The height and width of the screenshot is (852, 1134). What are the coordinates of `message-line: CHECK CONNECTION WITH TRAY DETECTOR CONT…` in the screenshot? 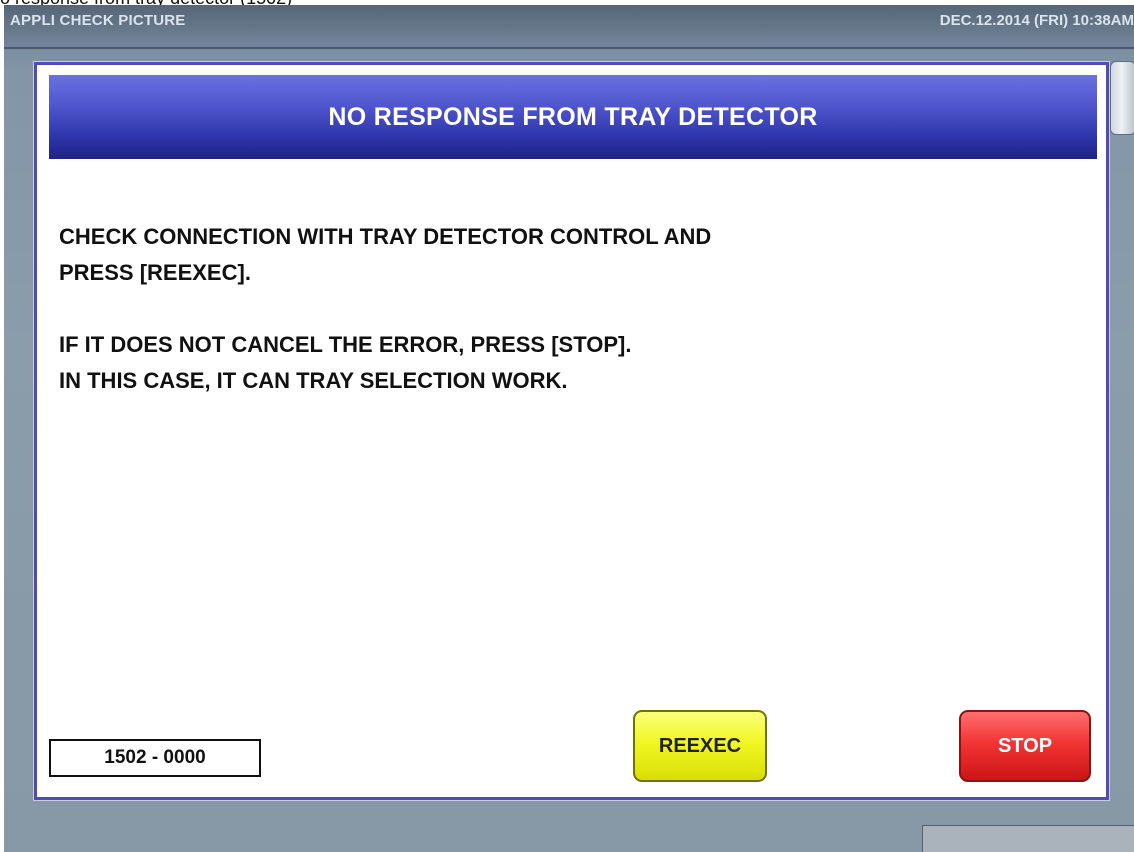 It's located at (385, 236).